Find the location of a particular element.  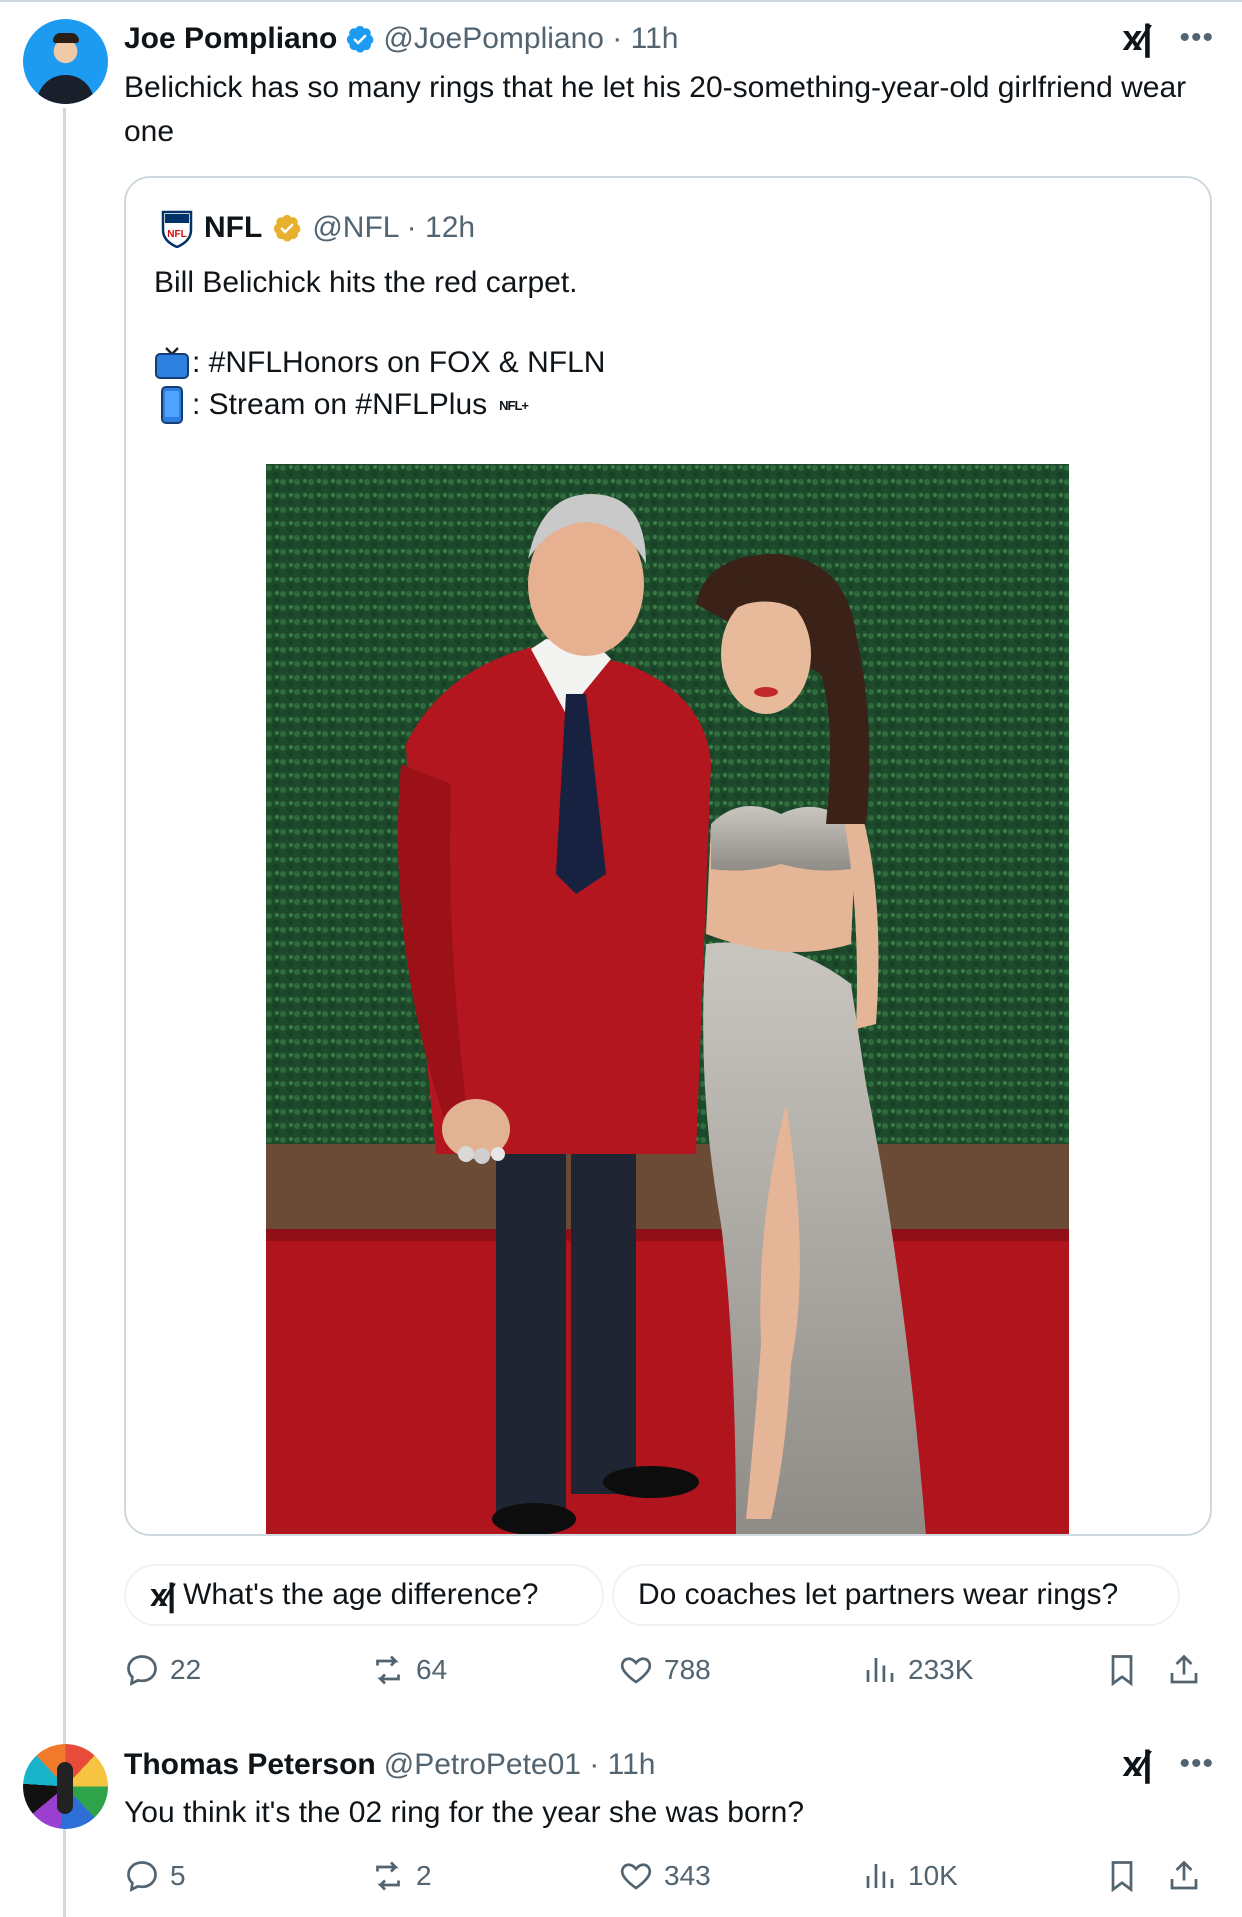

main-post-action-bar: 22 64 788 233K is located at coordinates (669, 1676).